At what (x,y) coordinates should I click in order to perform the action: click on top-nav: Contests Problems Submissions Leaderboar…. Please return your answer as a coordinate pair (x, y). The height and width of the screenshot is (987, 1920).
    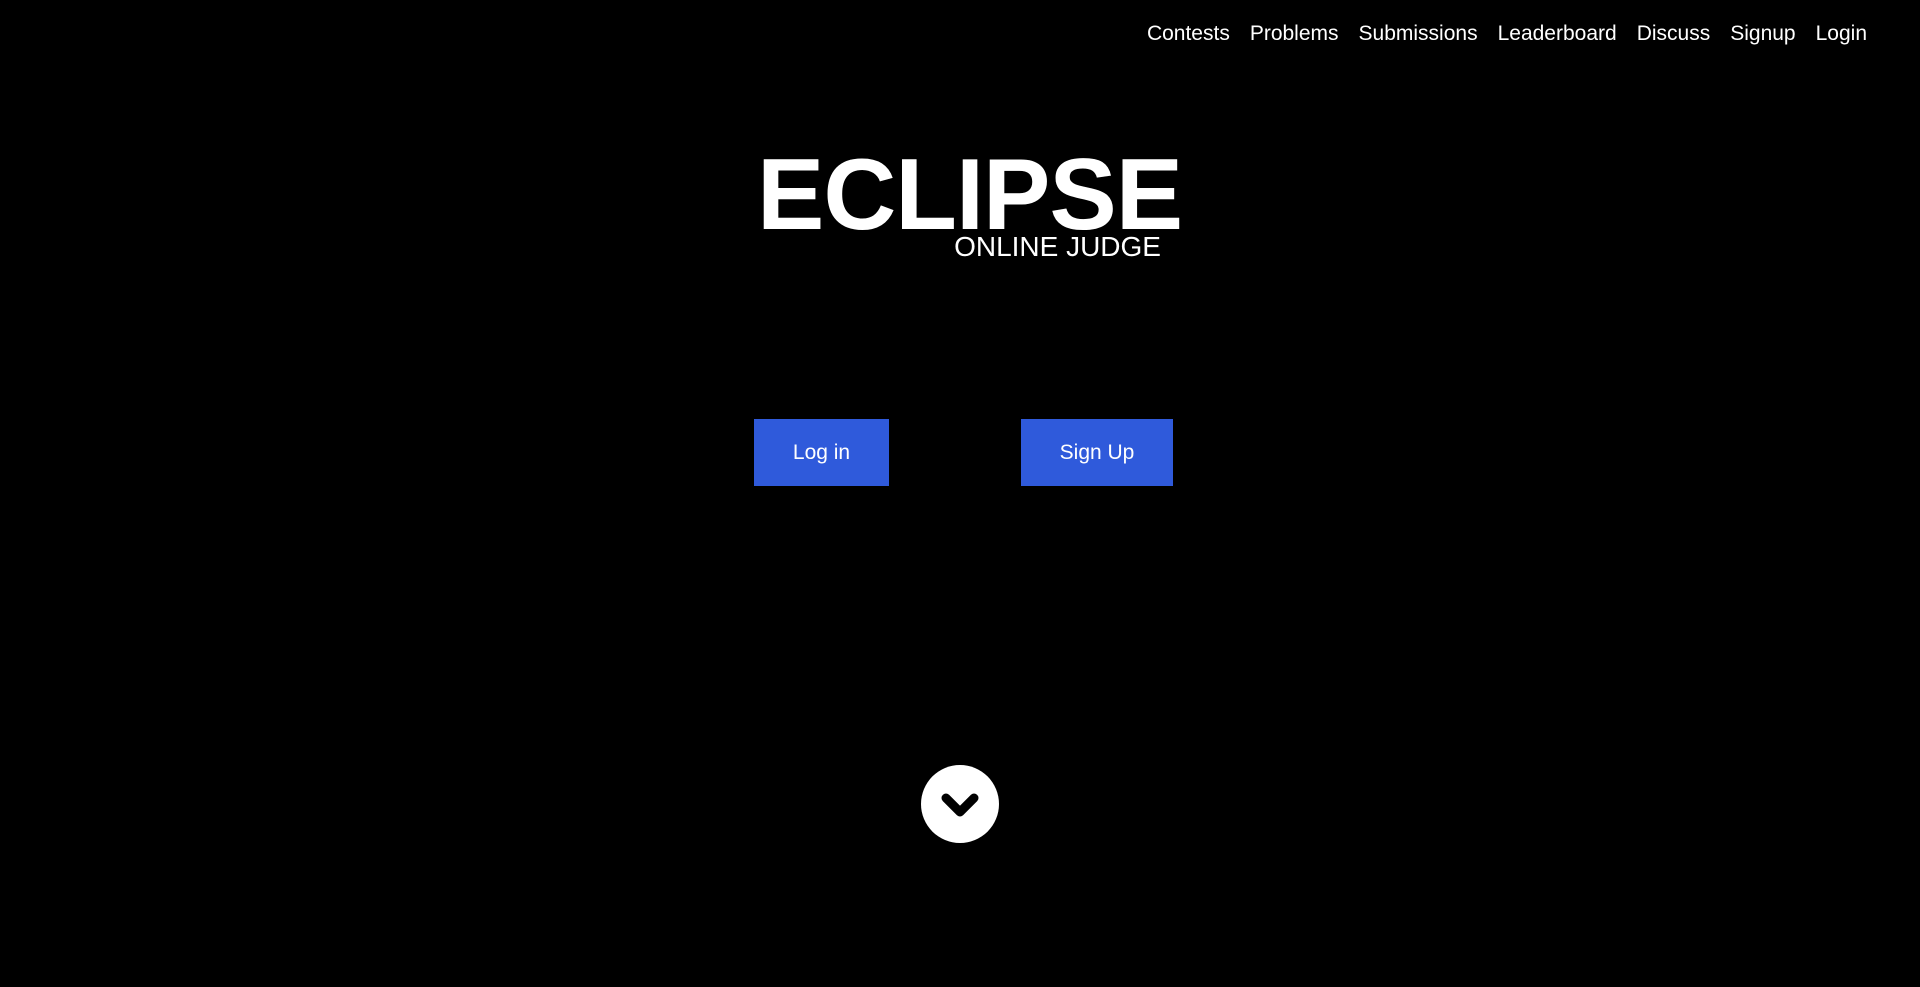
    Looking at the image, I should click on (1507, 34).